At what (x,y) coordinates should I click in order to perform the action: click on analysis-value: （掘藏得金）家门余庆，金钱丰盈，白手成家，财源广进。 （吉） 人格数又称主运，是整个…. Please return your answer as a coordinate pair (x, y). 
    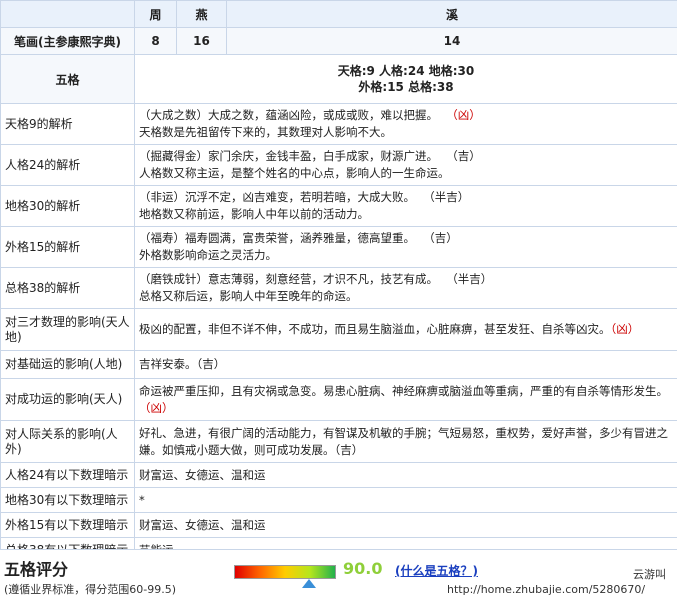
    Looking at the image, I should click on (406, 165).